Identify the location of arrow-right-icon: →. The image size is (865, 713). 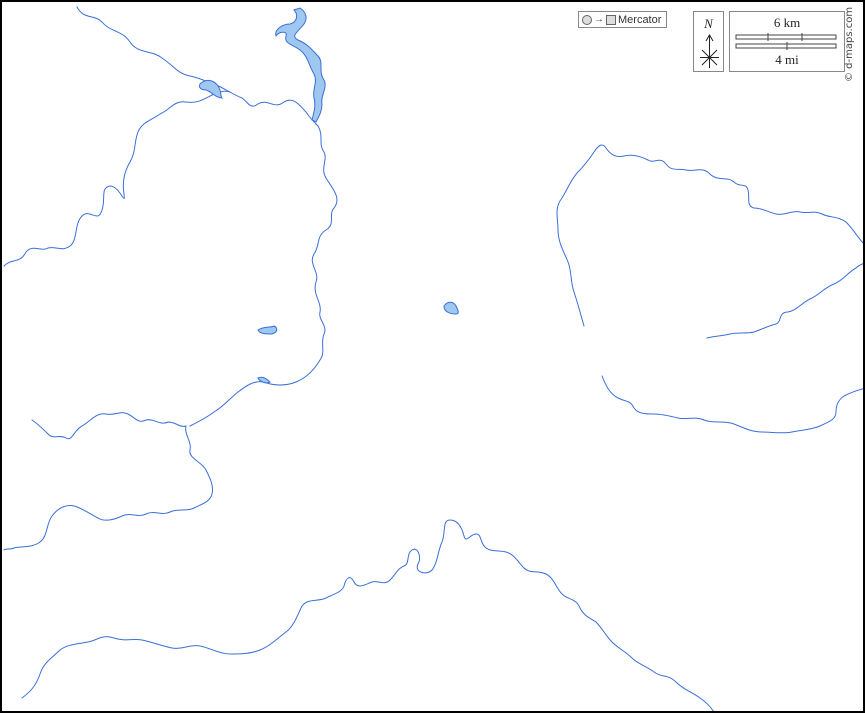
(599, 19).